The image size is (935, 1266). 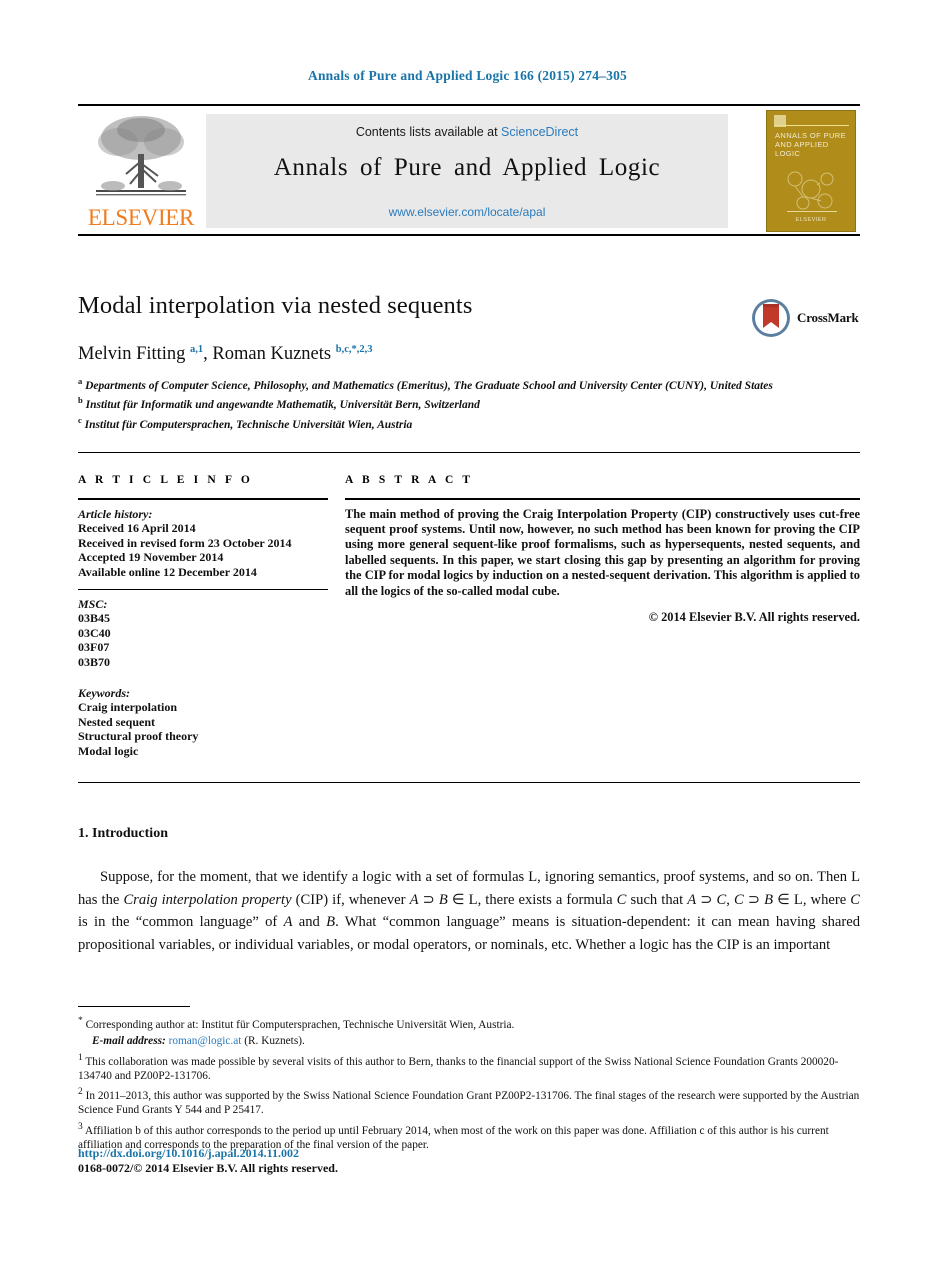 I want to click on article-history-item: Received in revised form 23 October 2014, so click(x=185, y=542).